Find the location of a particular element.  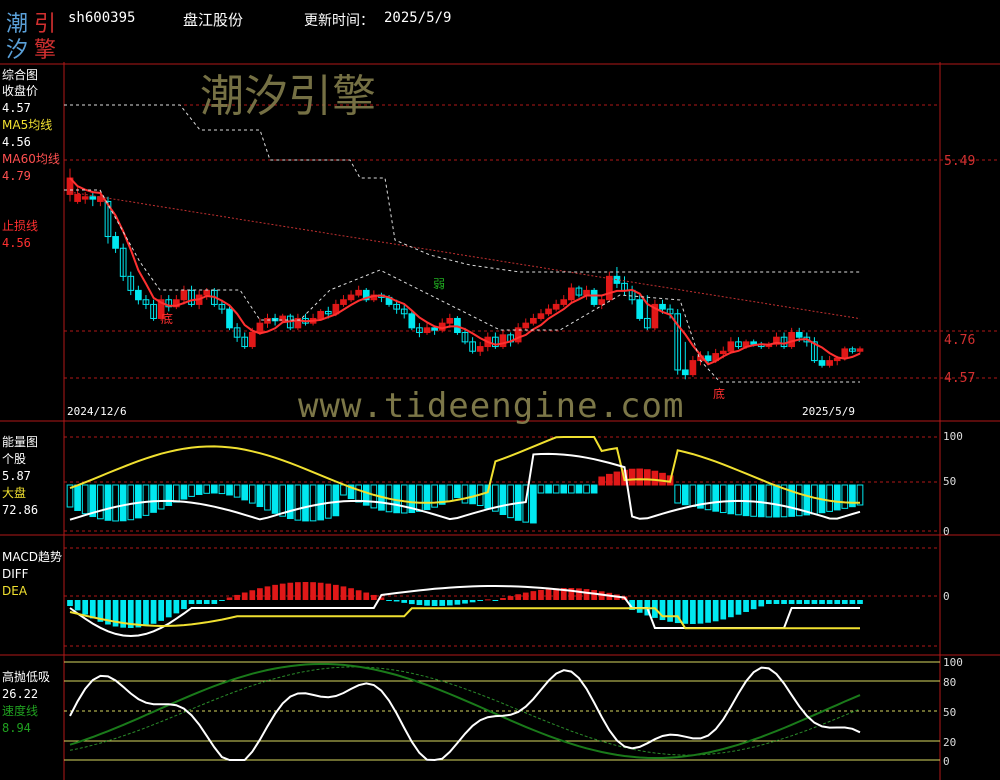

stop-value: 4.56 is located at coordinates (16, 243).